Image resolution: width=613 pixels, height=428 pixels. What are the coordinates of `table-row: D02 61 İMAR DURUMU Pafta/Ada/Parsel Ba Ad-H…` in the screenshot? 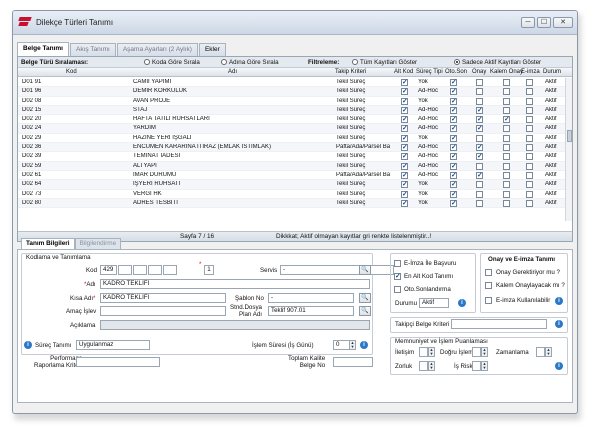 It's located at (292, 176).